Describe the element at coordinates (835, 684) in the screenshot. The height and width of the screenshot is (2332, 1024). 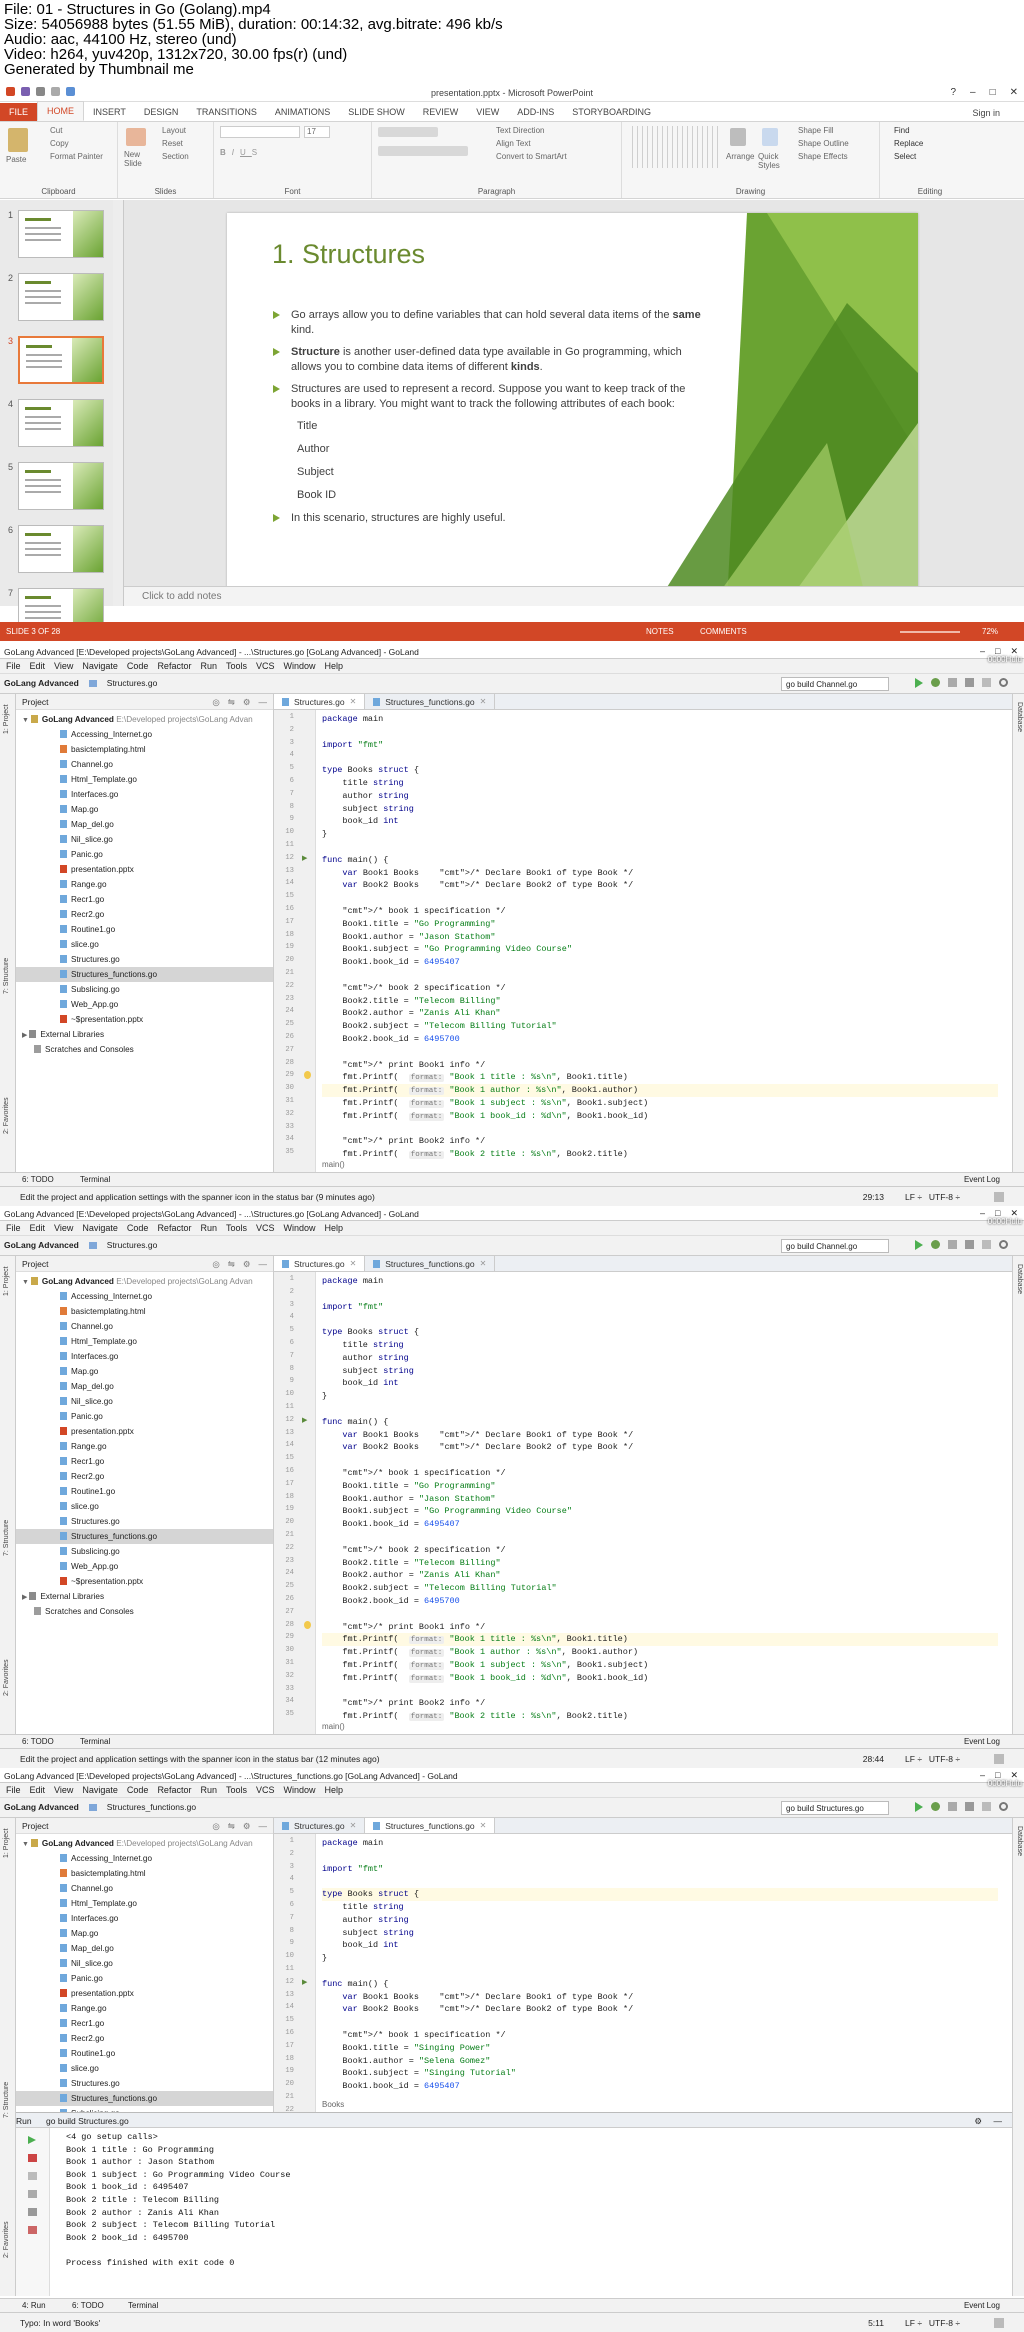
I see `run-configuration-select: go build Channel.go` at that location.